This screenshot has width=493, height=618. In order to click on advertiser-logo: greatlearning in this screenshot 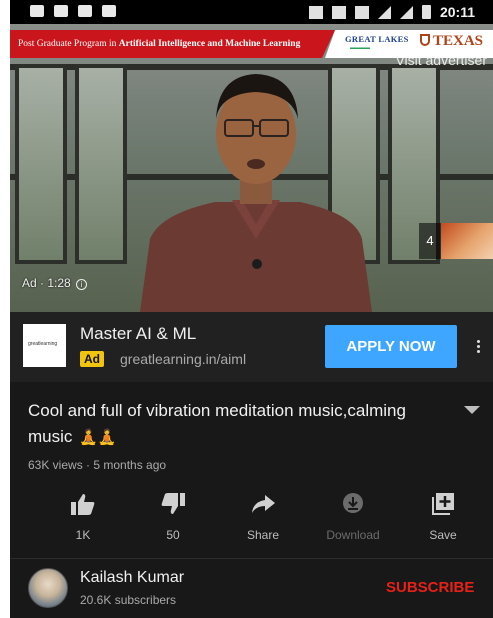, I will do `click(44, 345)`.